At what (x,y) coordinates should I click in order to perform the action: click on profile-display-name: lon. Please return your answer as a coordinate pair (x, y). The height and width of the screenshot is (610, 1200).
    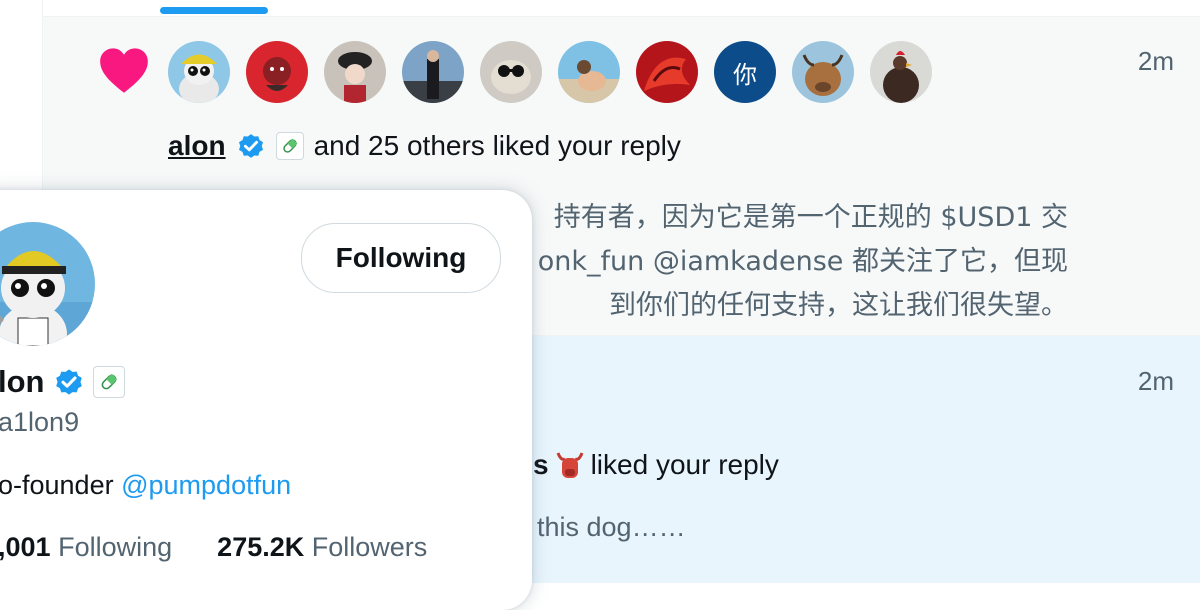
    Looking at the image, I should click on (22, 382).